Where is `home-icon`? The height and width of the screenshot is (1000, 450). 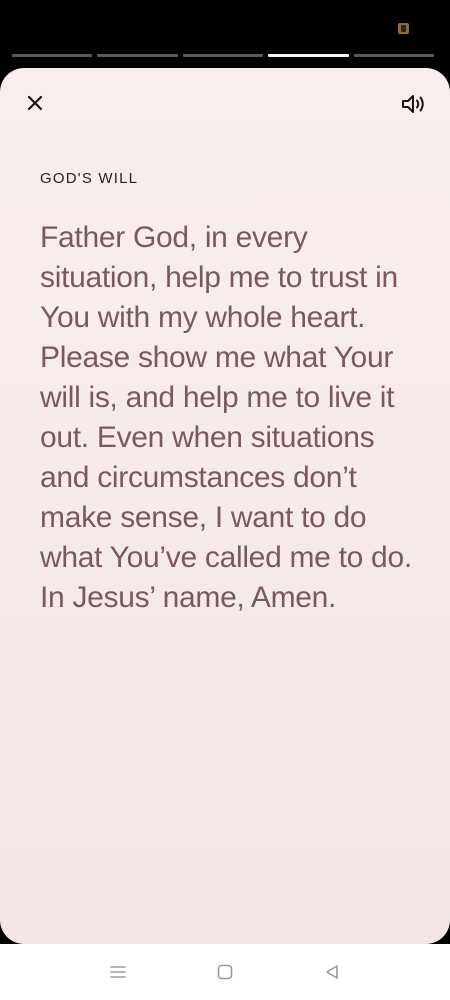 home-icon is located at coordinates (225, 972).